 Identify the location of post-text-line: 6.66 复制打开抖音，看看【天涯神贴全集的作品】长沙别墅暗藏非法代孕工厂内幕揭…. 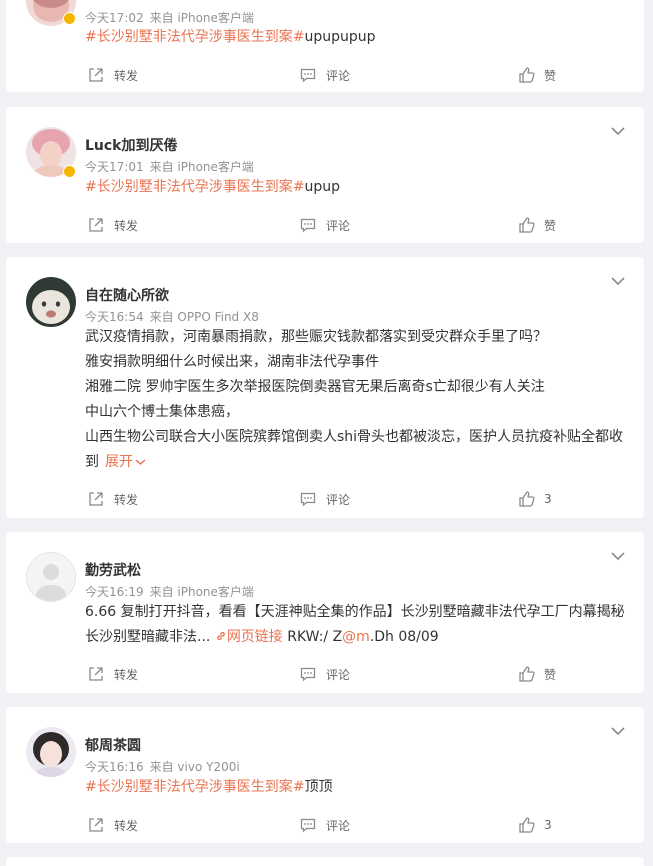
(355, 612).